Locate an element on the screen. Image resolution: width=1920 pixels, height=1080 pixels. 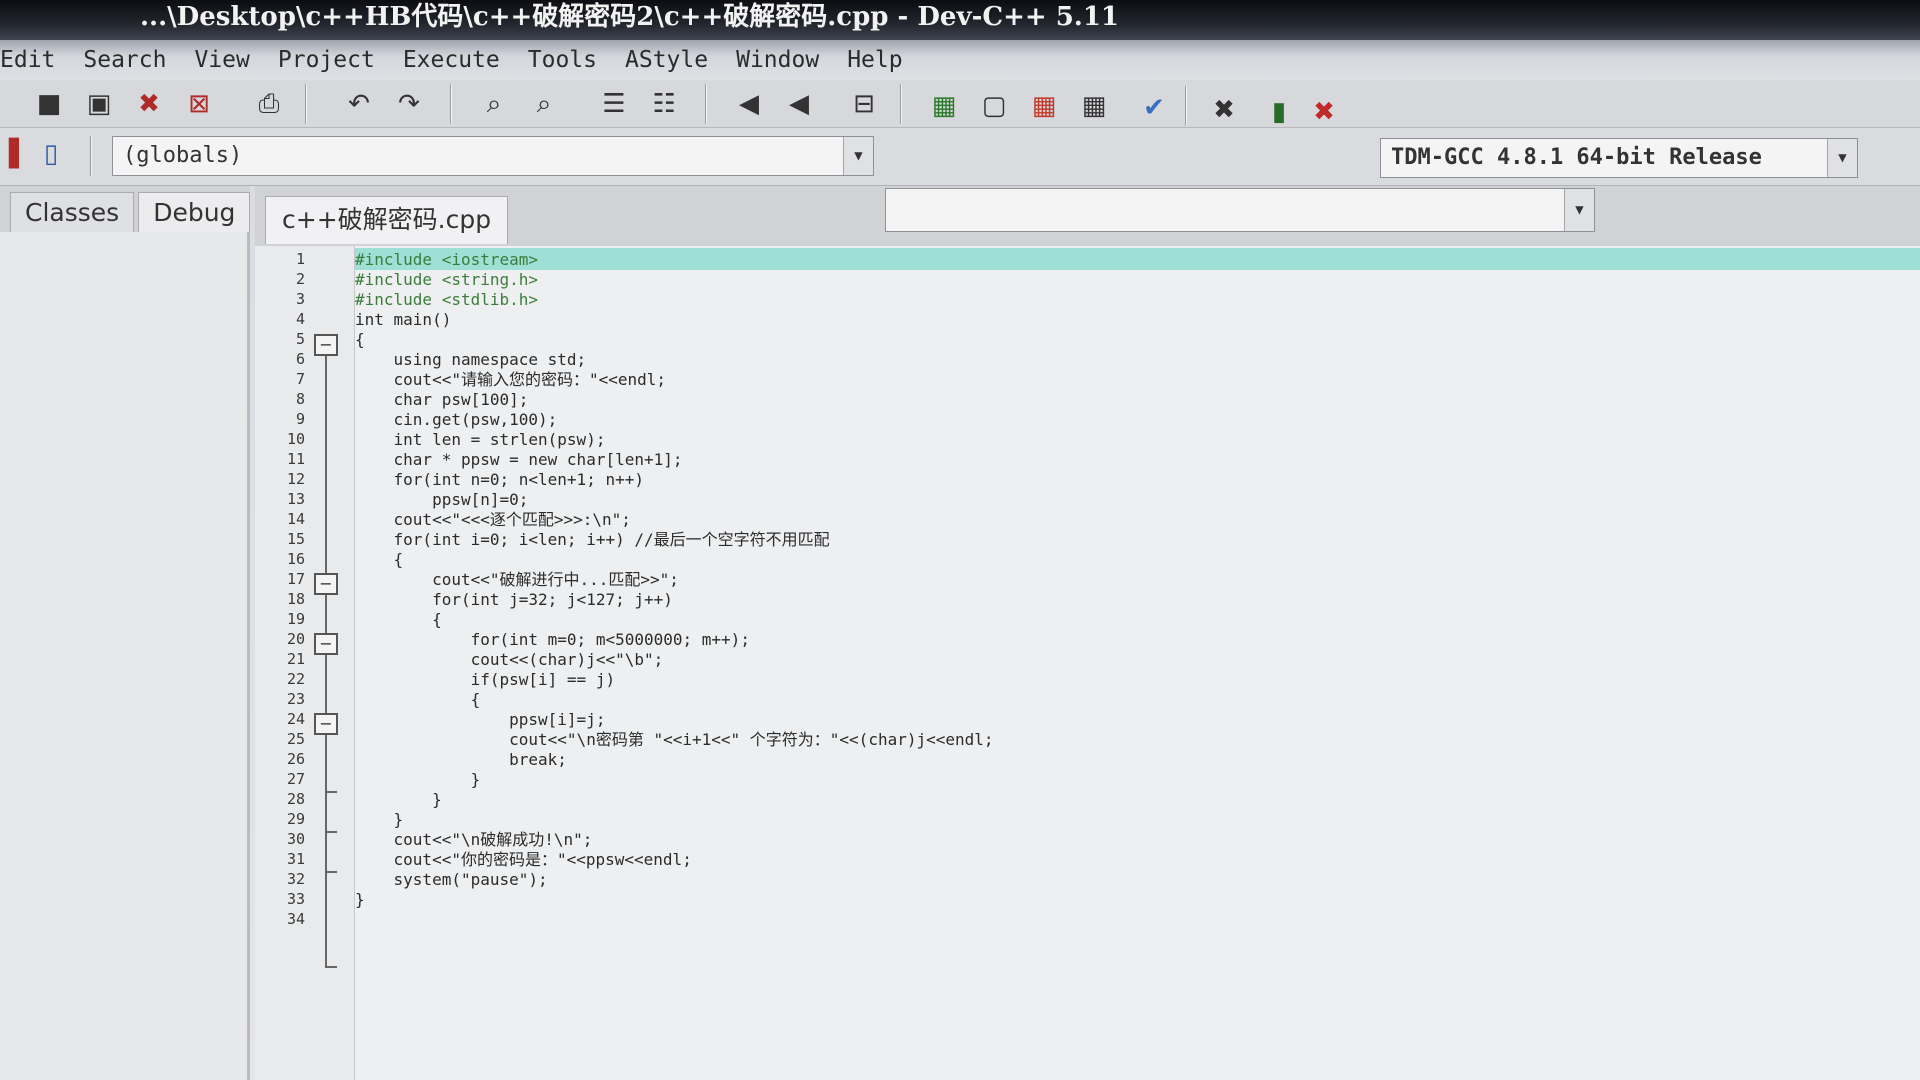
line-number: 31 is located at coordinates (295, 859).